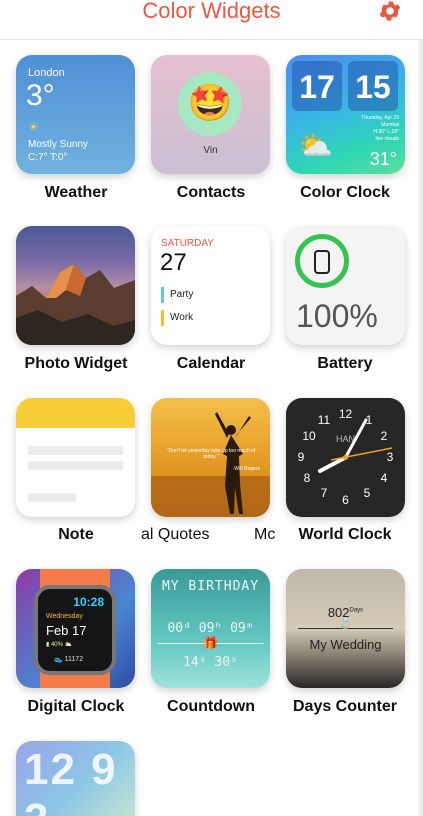 The image size is (423, 816). Describe the element at coordinates (345, 500) in the screenshot. I see `clock-numeral: 6` at that location.